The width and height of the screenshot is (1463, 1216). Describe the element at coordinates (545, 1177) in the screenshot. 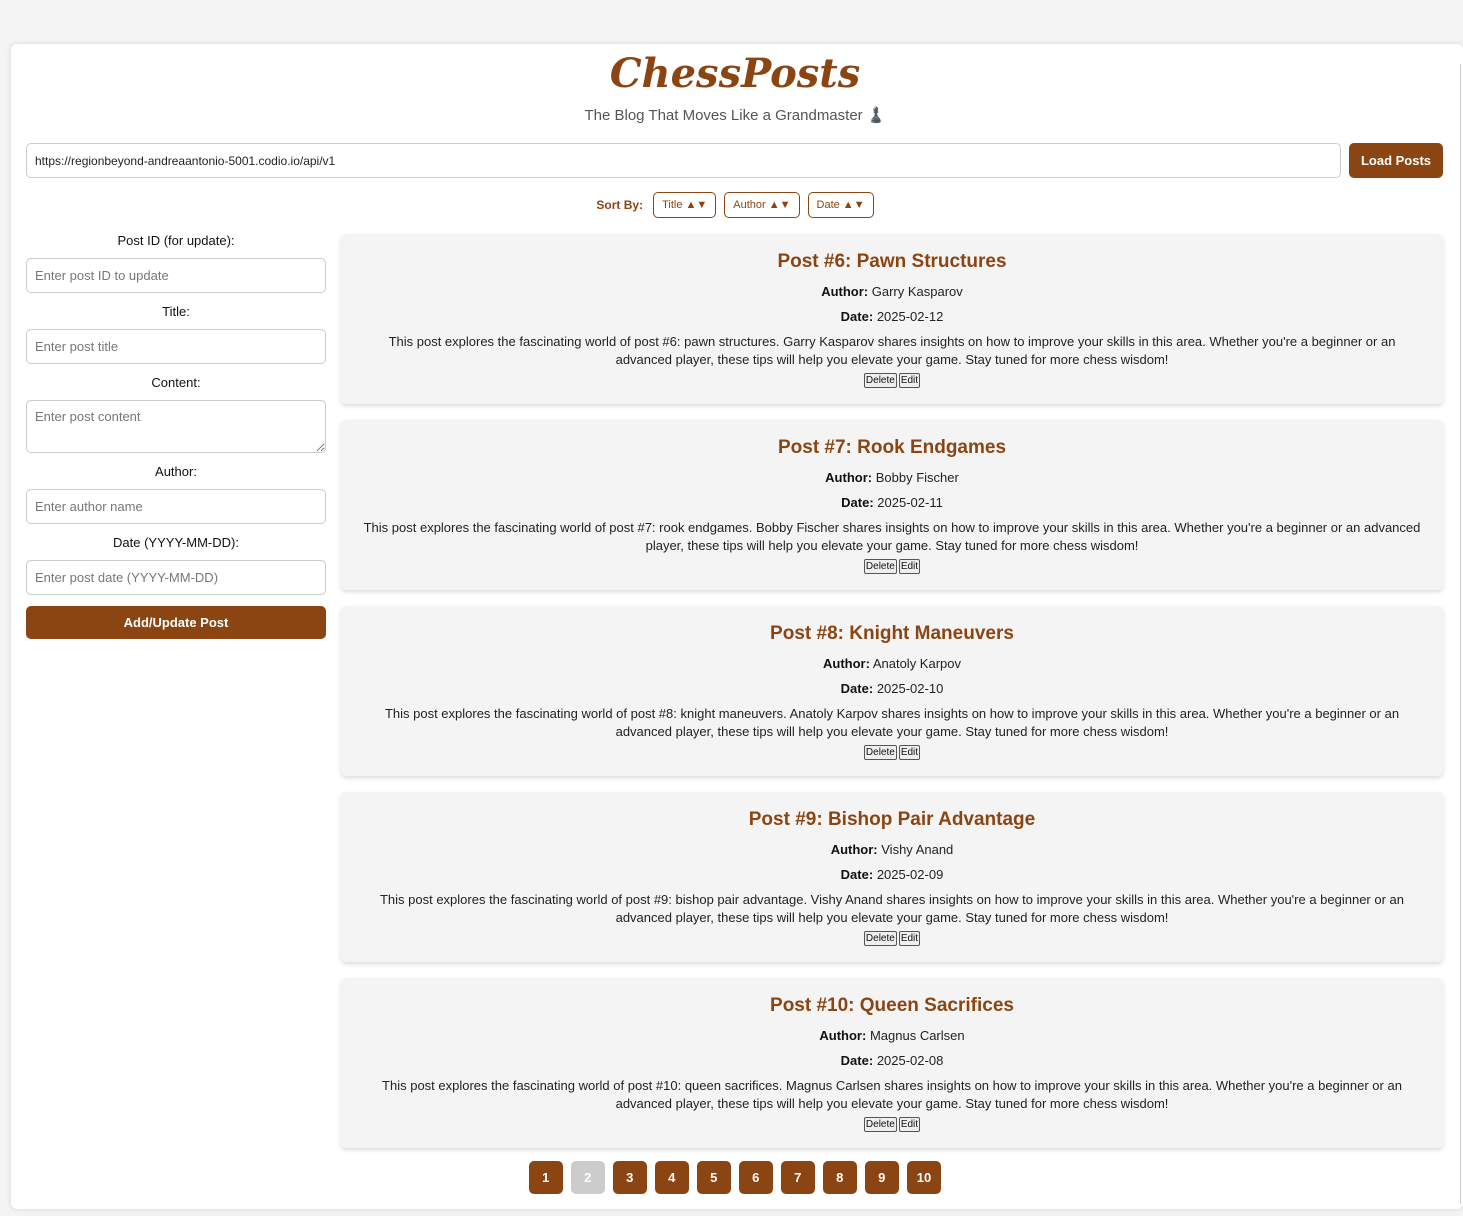

I see `page-button-1: 1` at that location.